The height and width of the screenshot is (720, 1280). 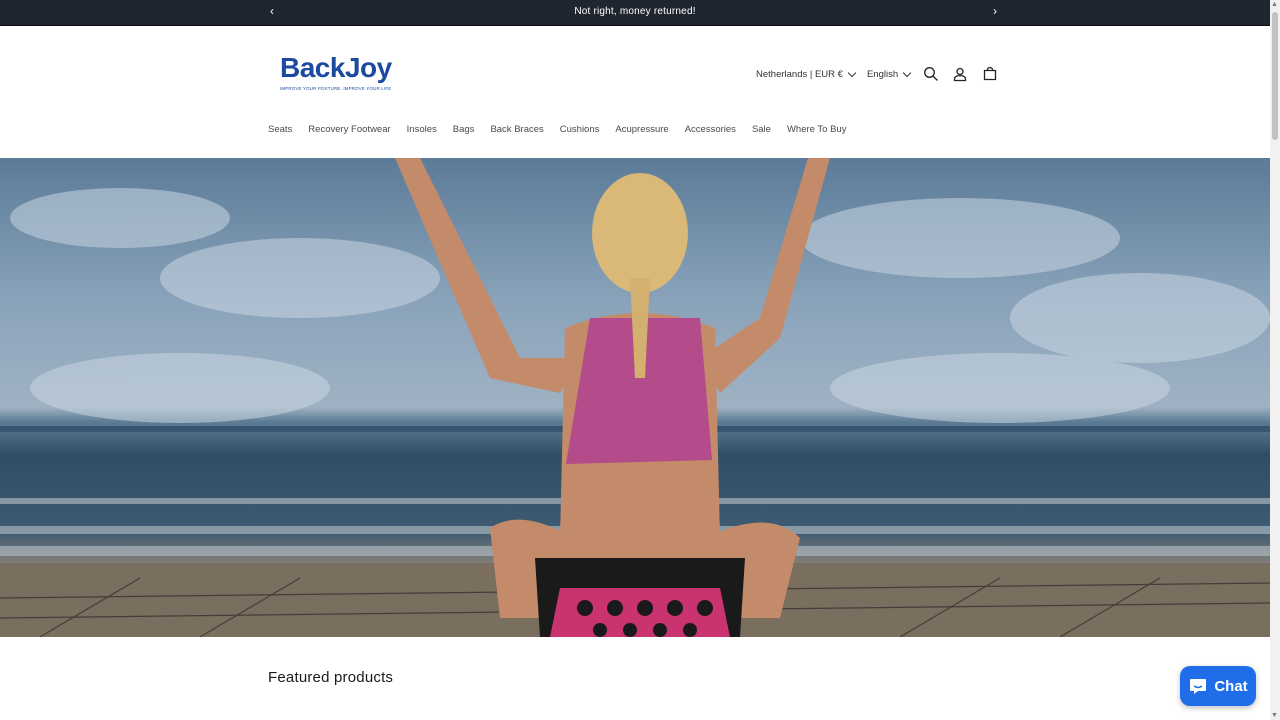 What do you see at coordinates (960, 74) in the screenshot?
I see `account-icon` at bounding box center [960, 74].